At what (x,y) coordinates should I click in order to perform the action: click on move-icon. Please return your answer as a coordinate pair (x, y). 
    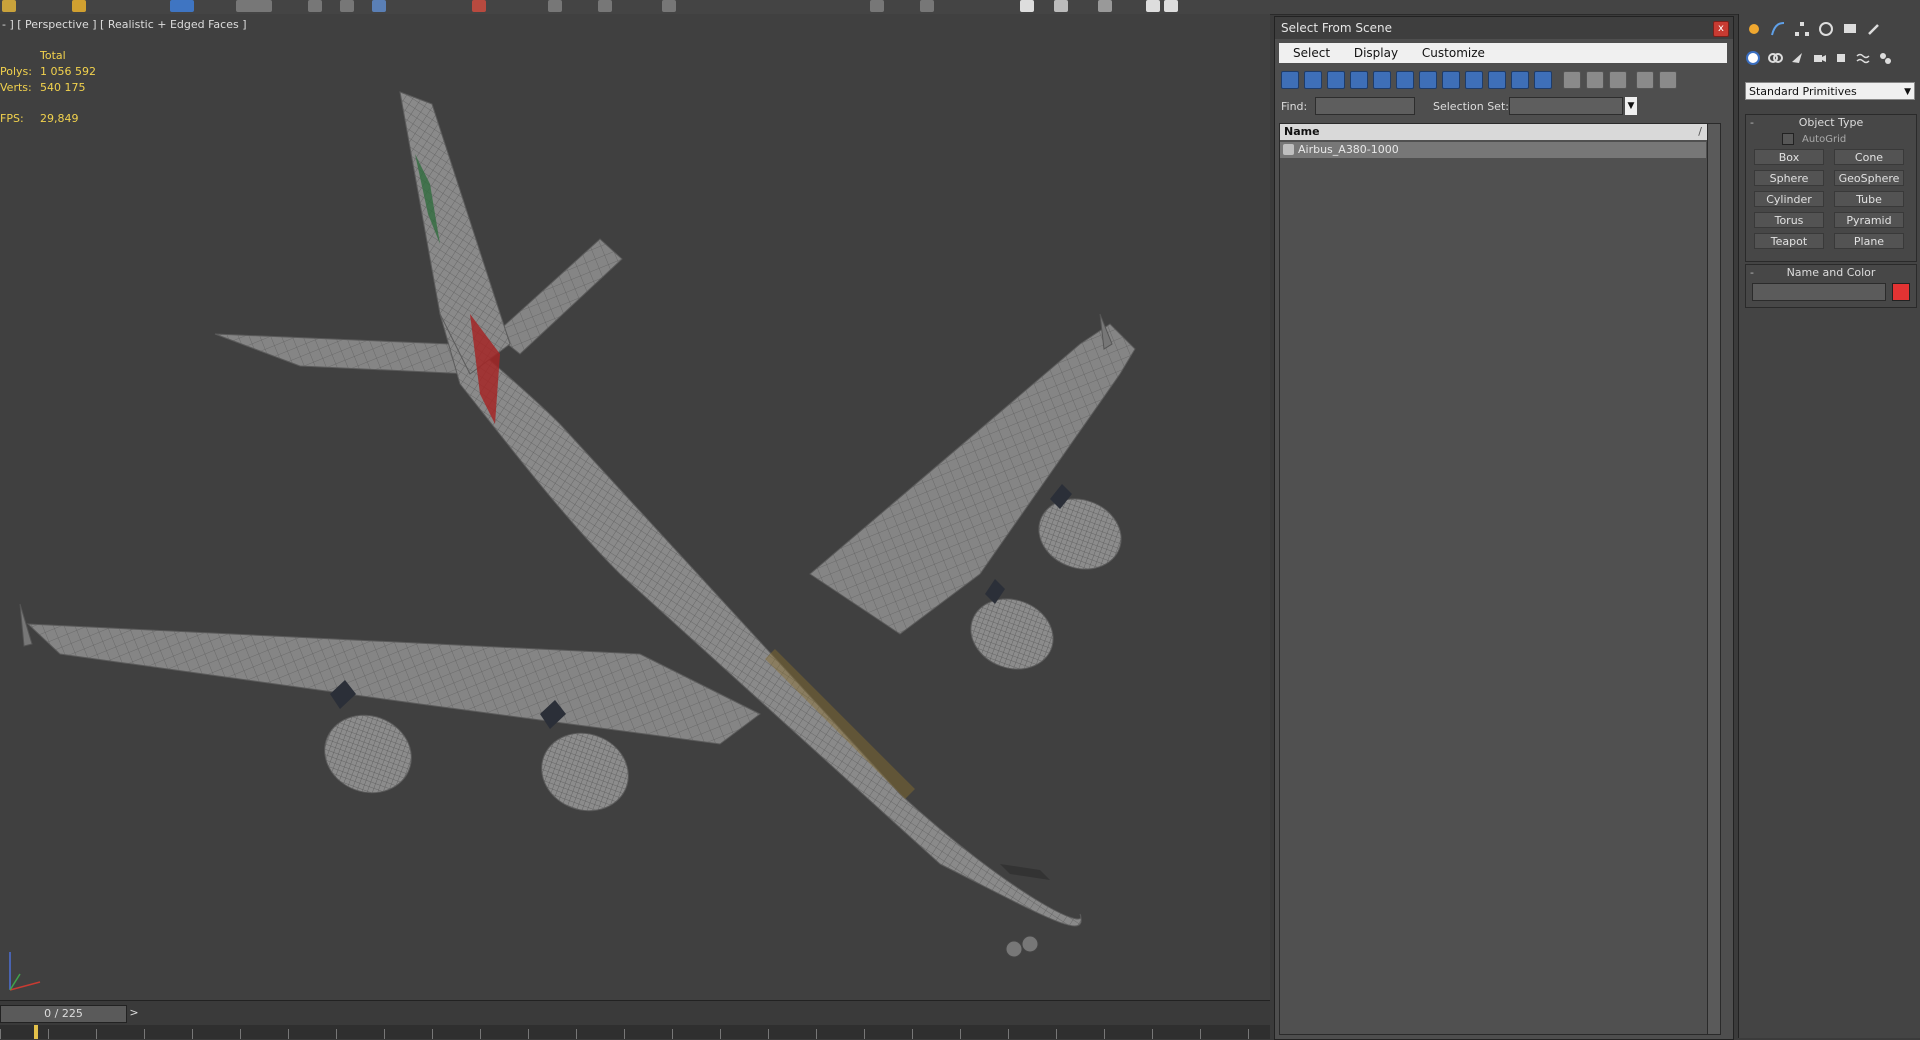
    Looking at the image, I should click on (315, 6).